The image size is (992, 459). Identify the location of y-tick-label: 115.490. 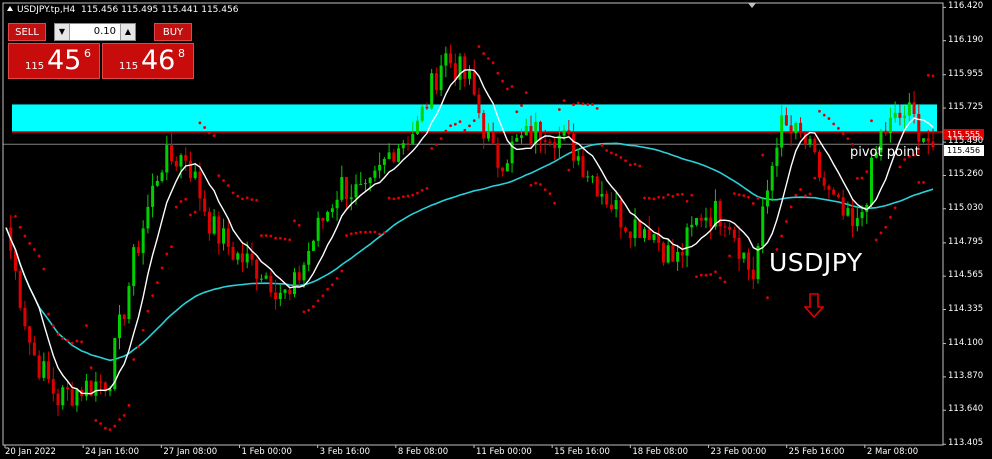
(966, 141).